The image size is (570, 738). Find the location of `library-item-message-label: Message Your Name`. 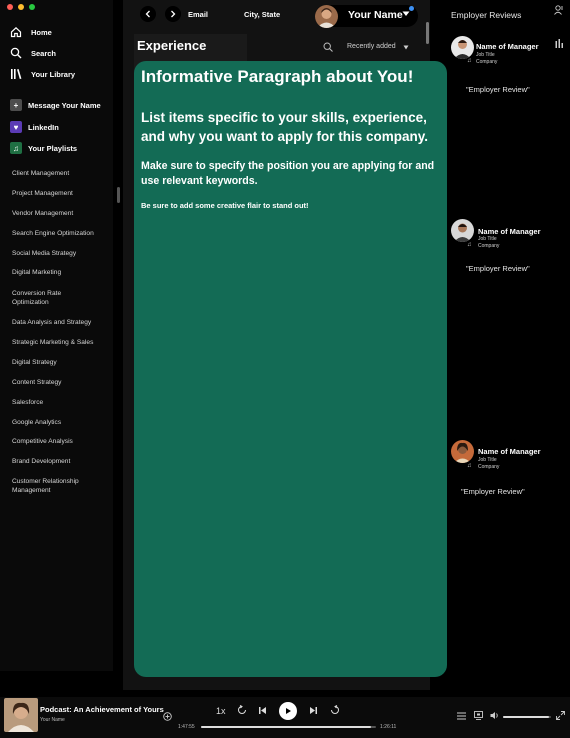

library-item-message-label: Message Your Name is located at coordinates (64, 105).